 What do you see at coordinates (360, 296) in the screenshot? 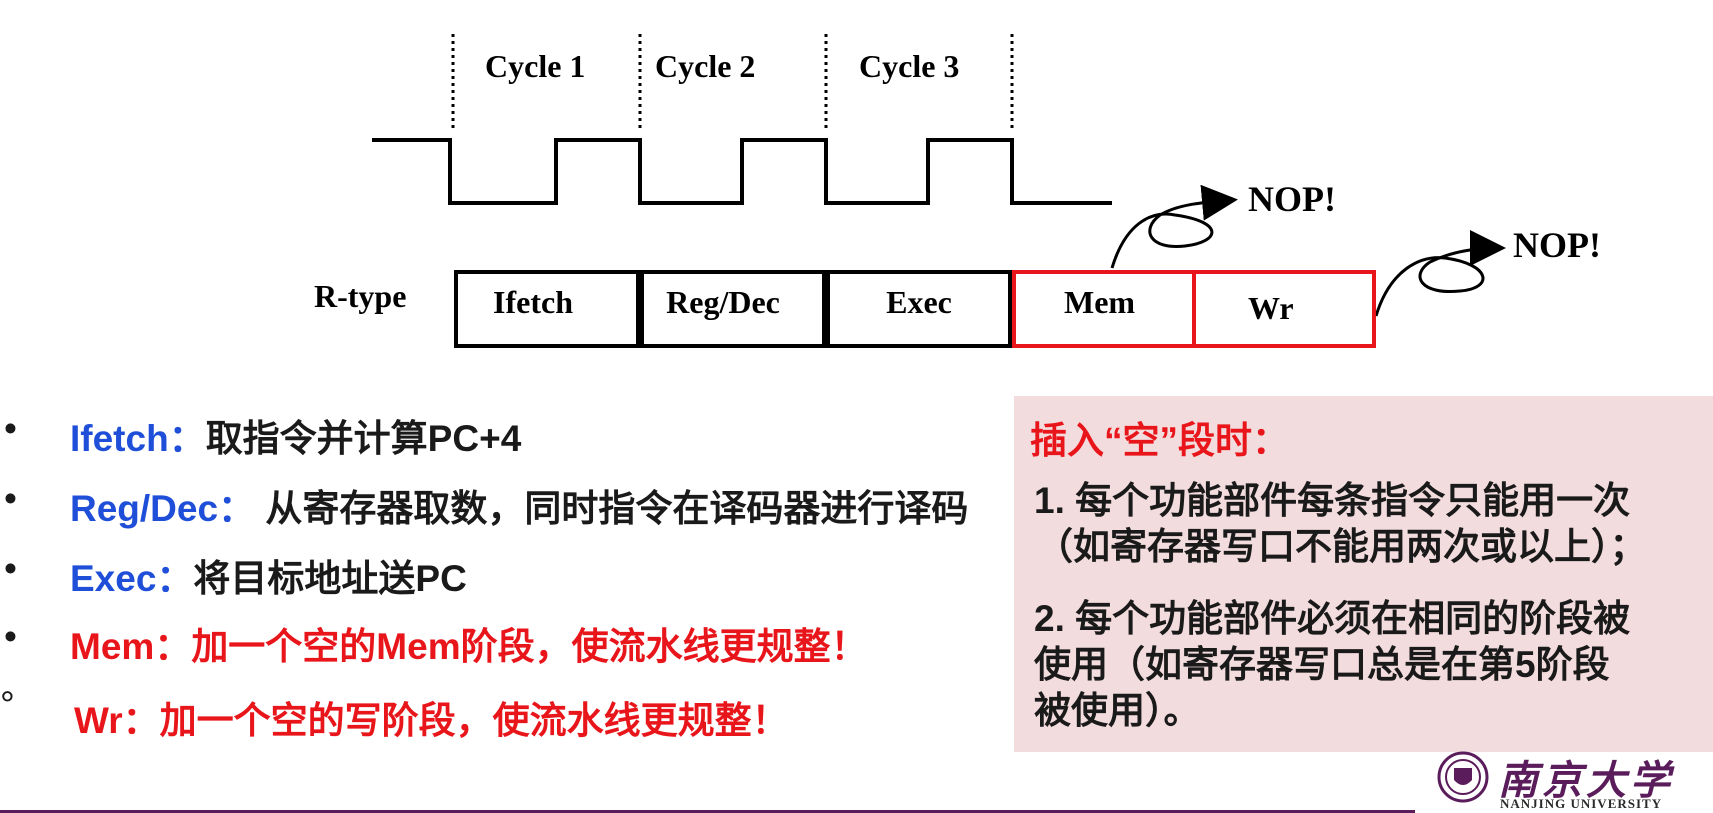
I see `row-label-rtype: R-type` at bounding box center [360, 296].